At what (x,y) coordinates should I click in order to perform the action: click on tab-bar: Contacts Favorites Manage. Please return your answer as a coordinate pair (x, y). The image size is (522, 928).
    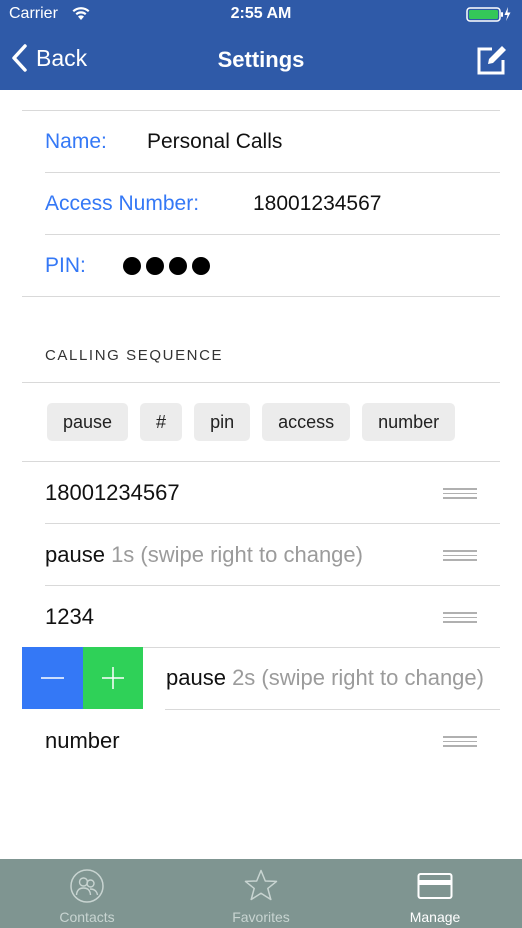
    Looking at the image, I should click on (261, 893).